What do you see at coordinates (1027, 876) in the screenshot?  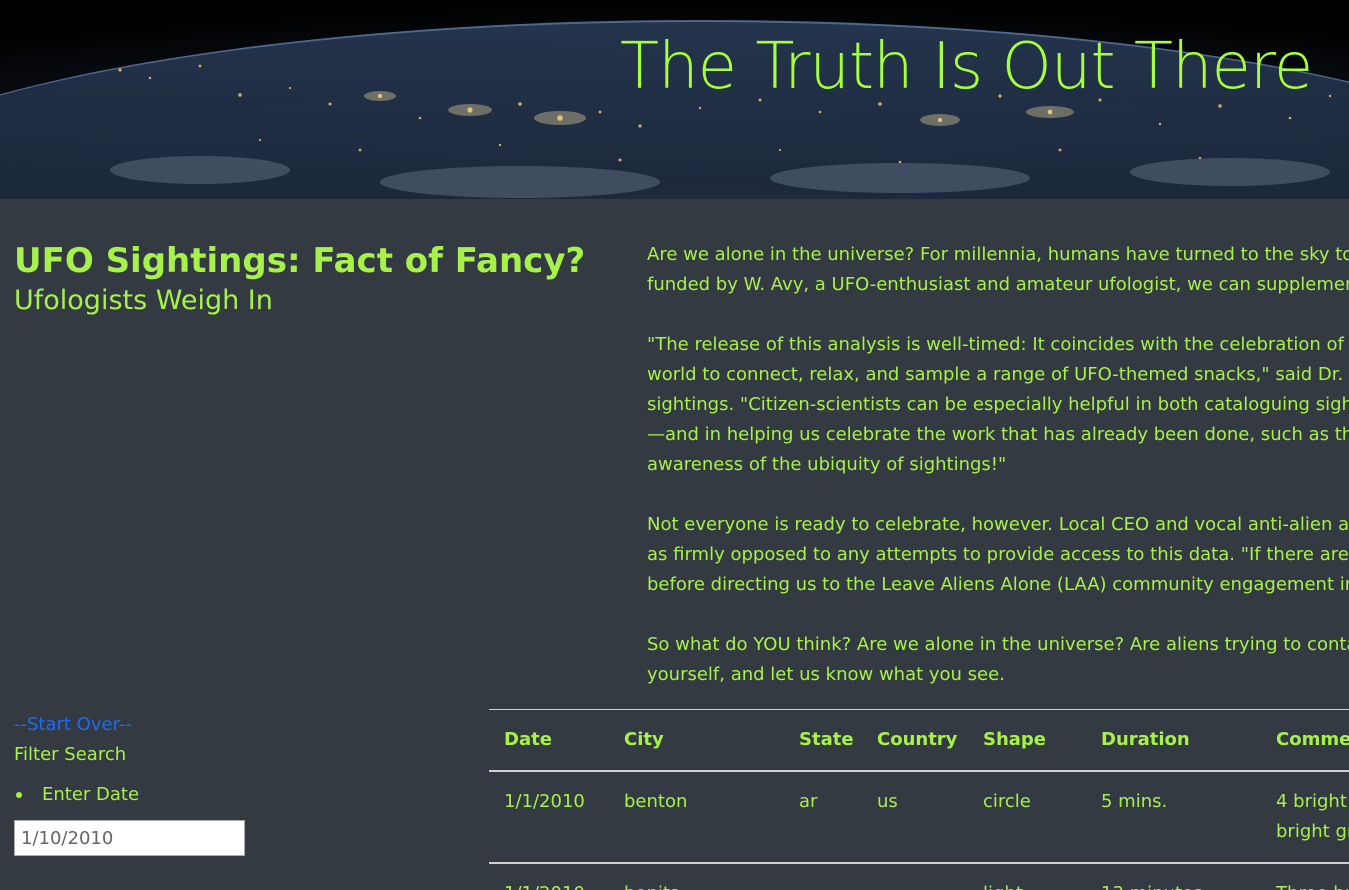 I see `cell-shape: light` at bounding box center [1027, 876].